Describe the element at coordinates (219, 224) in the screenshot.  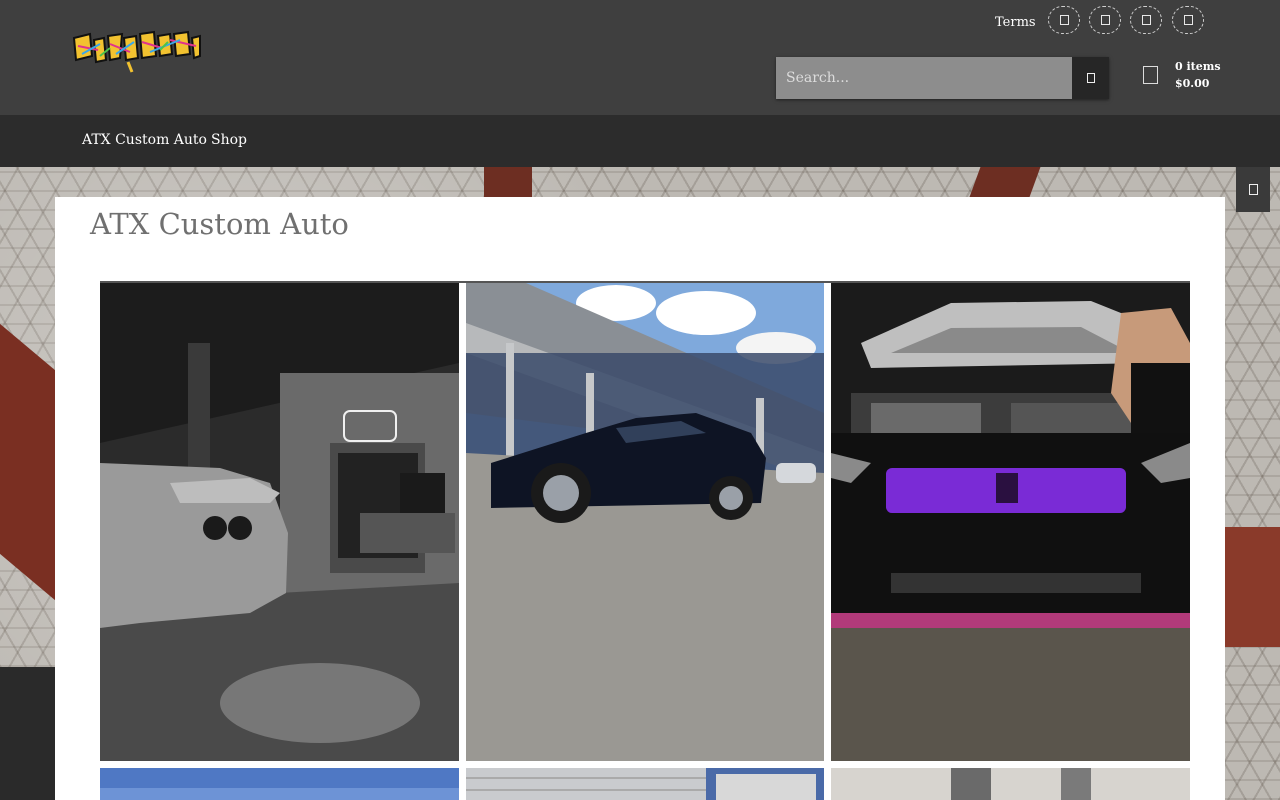
I see `page-title: ATX Custom Auto` at that location.